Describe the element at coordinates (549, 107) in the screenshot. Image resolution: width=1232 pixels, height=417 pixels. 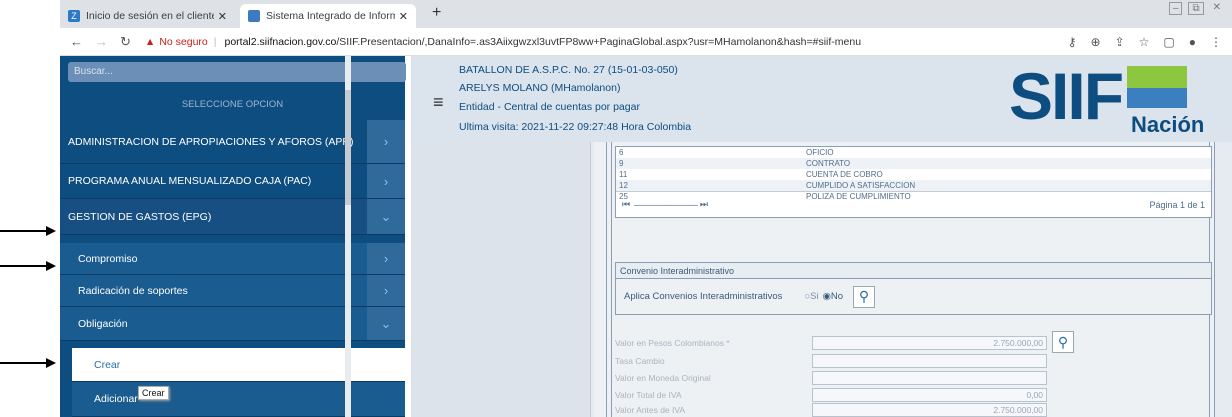
I see `header-entity: Entidad - Central de cuentas por pagar` at that location.